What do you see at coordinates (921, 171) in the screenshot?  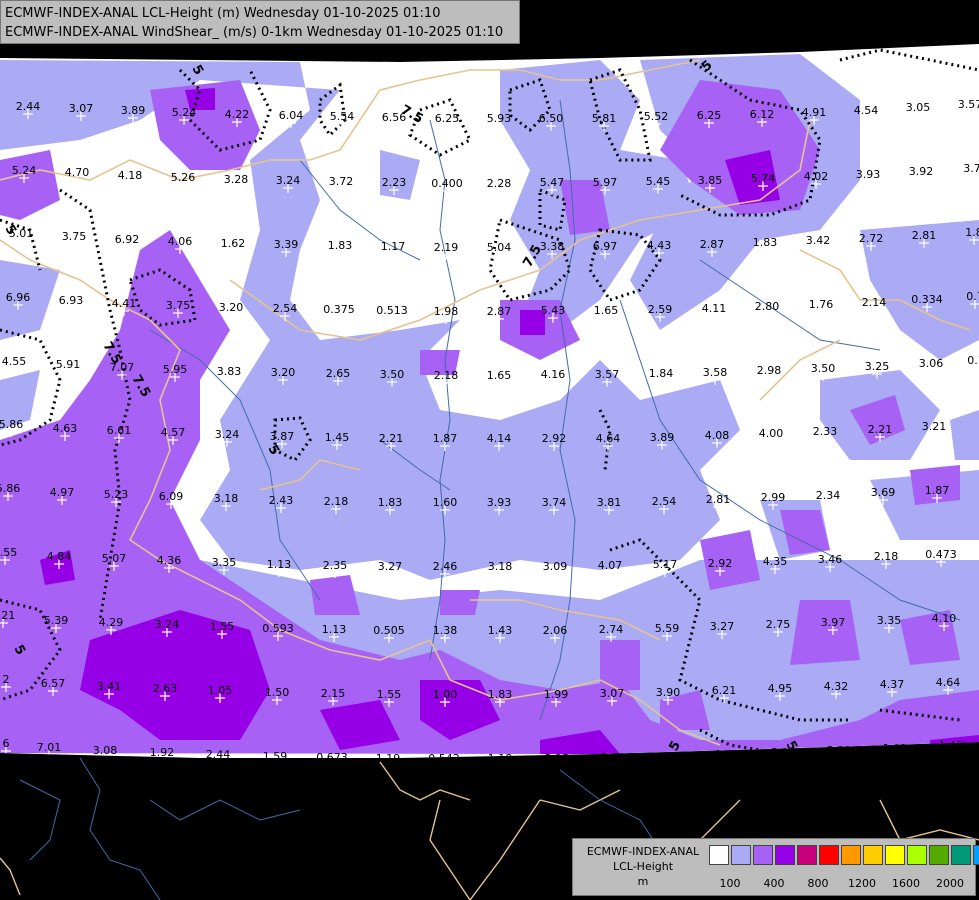 I see `station-value: 3.92` at bounding box center [921, 171].